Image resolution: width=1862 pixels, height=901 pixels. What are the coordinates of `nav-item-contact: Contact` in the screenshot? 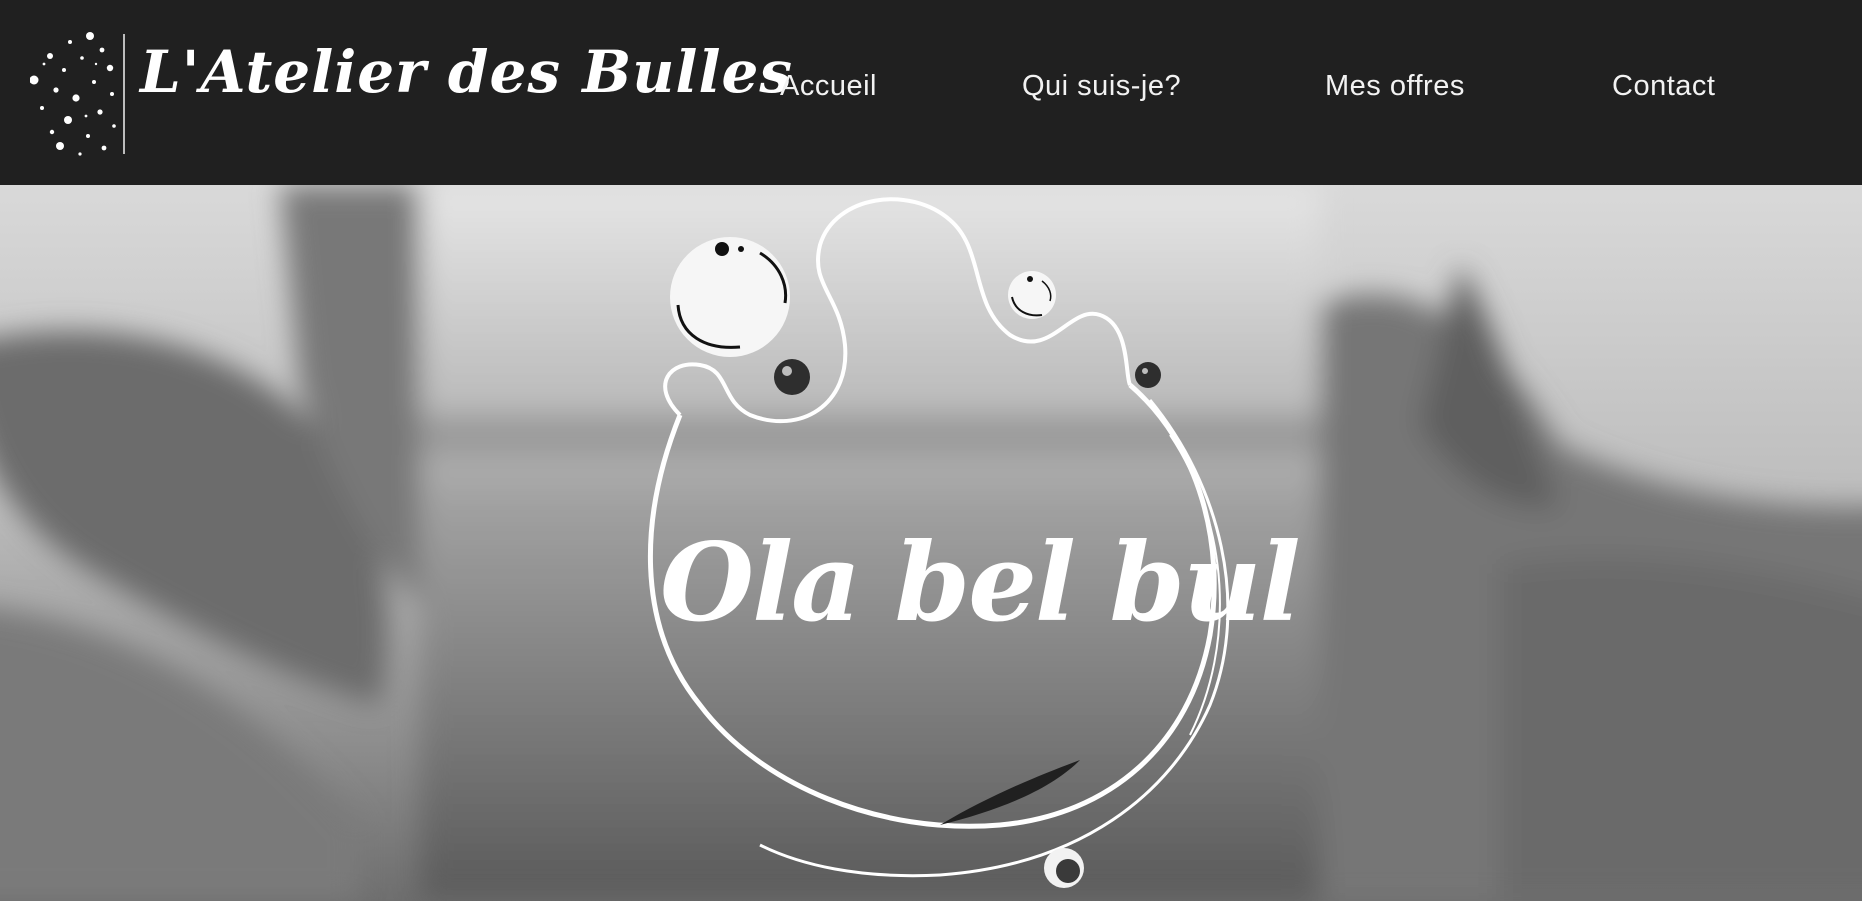 It's located at (1663, 86).